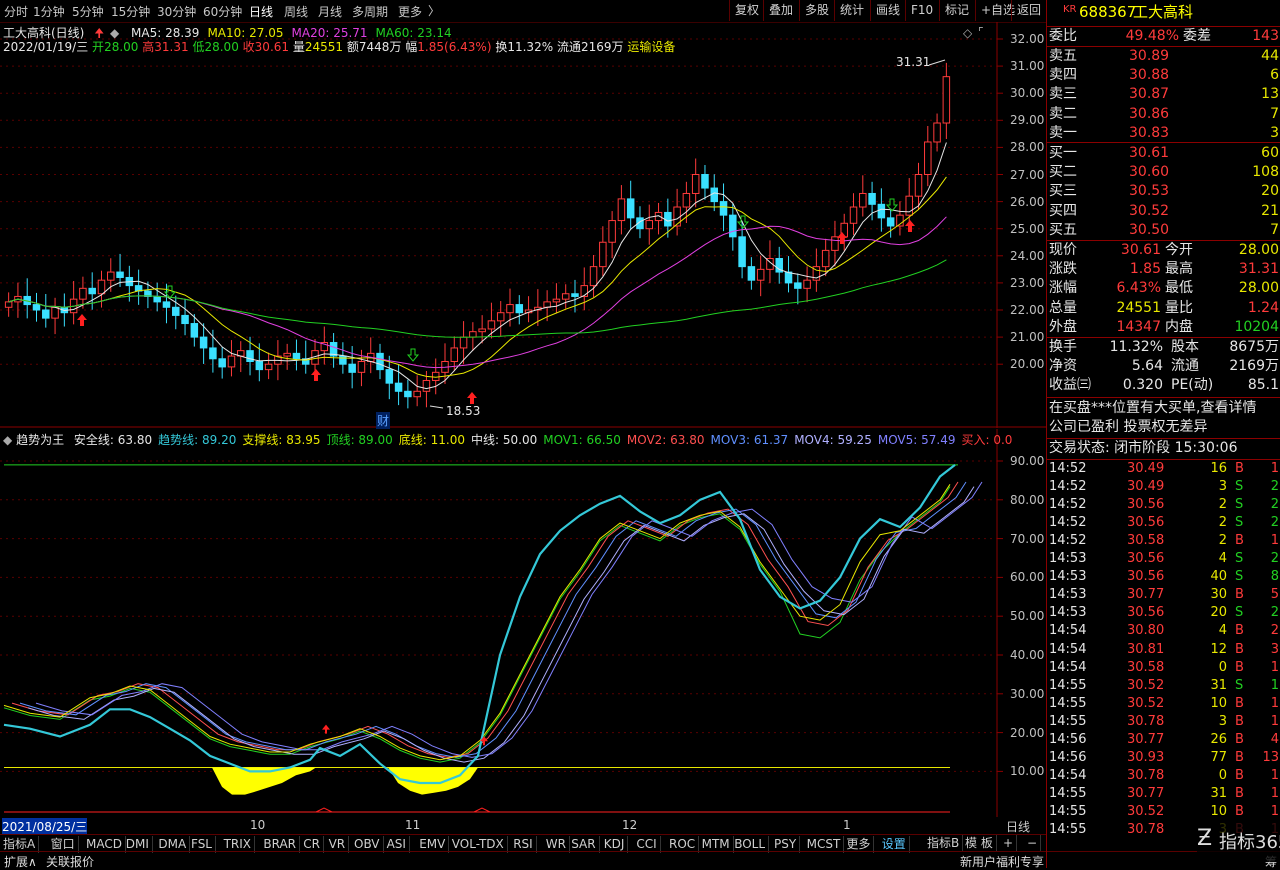 The height and width of the screenshot is (870, 1280). I want to click on period-tab: 多周期, so click(370, 11).